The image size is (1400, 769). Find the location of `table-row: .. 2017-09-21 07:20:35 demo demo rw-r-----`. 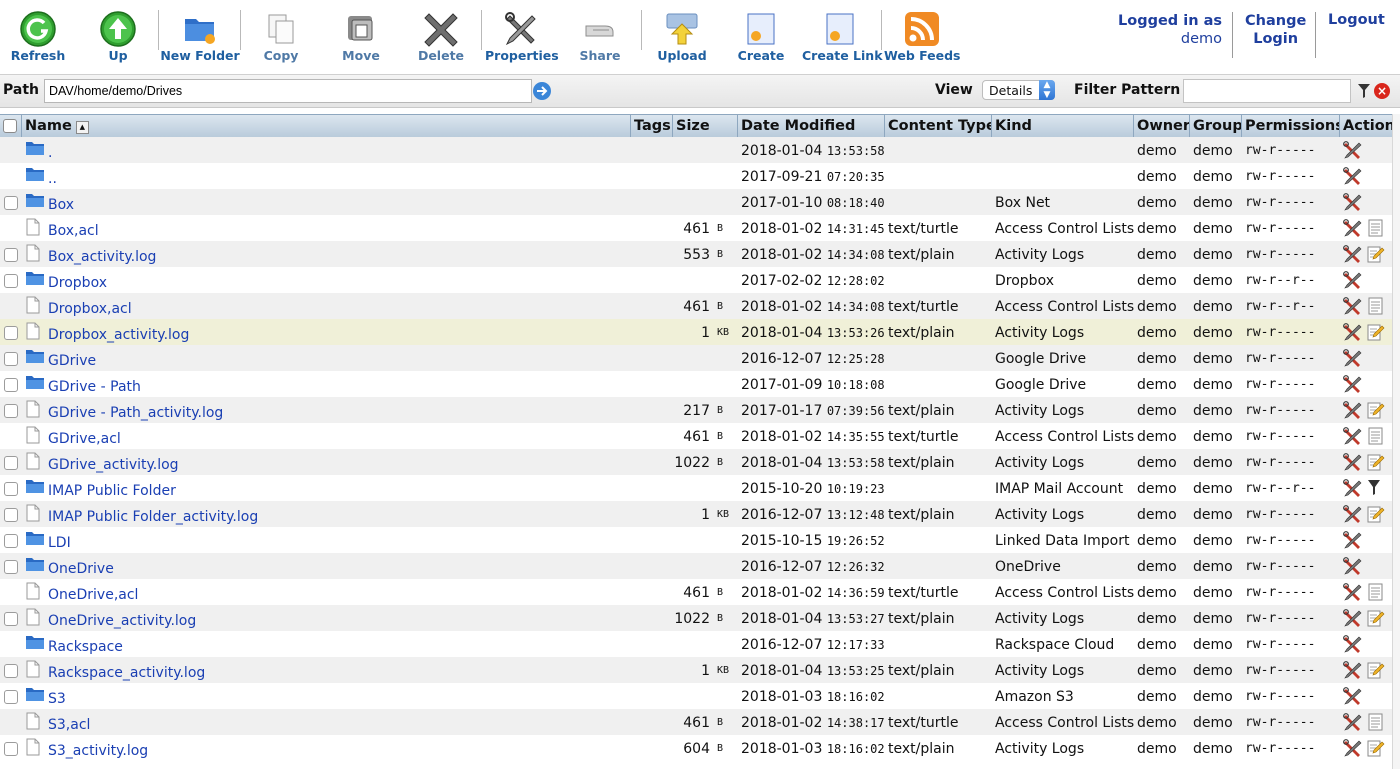

table-row: .. 2017-09-21 07:20:35 demo demo rw-r----- is located at coordinates (696, 176).